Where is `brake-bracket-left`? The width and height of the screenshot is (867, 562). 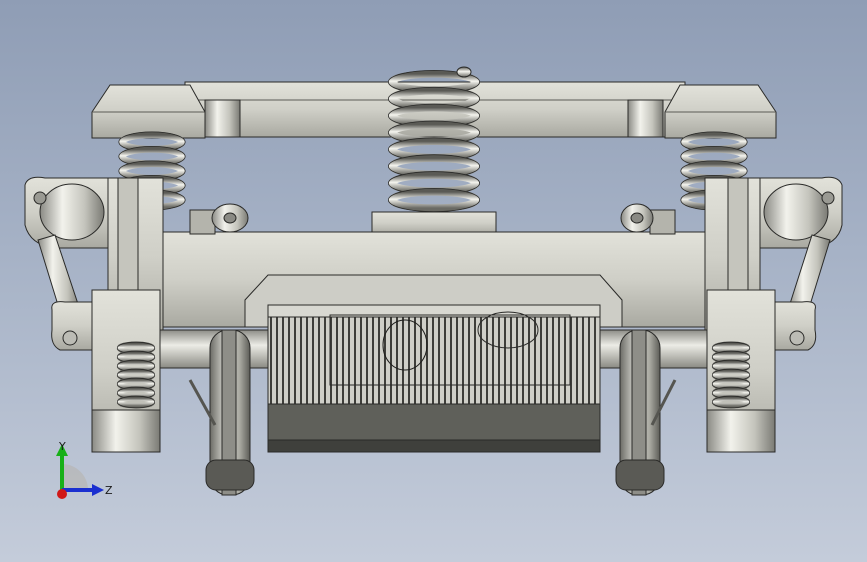 brake-bracket-left is located at coordinates (219, 219).